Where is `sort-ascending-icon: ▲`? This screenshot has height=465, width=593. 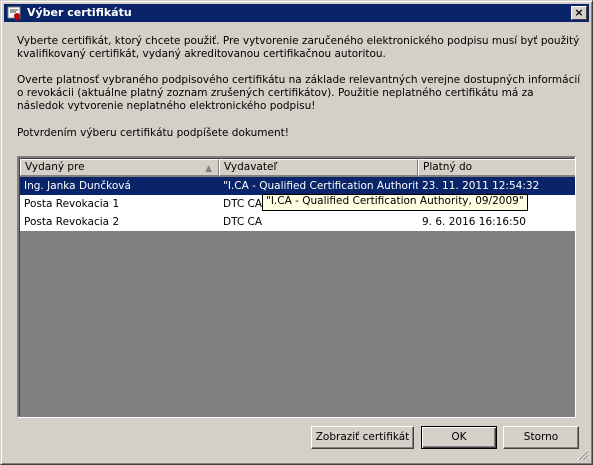 sort-ascending-icon: ▲ is located at coordinates (208, 169).